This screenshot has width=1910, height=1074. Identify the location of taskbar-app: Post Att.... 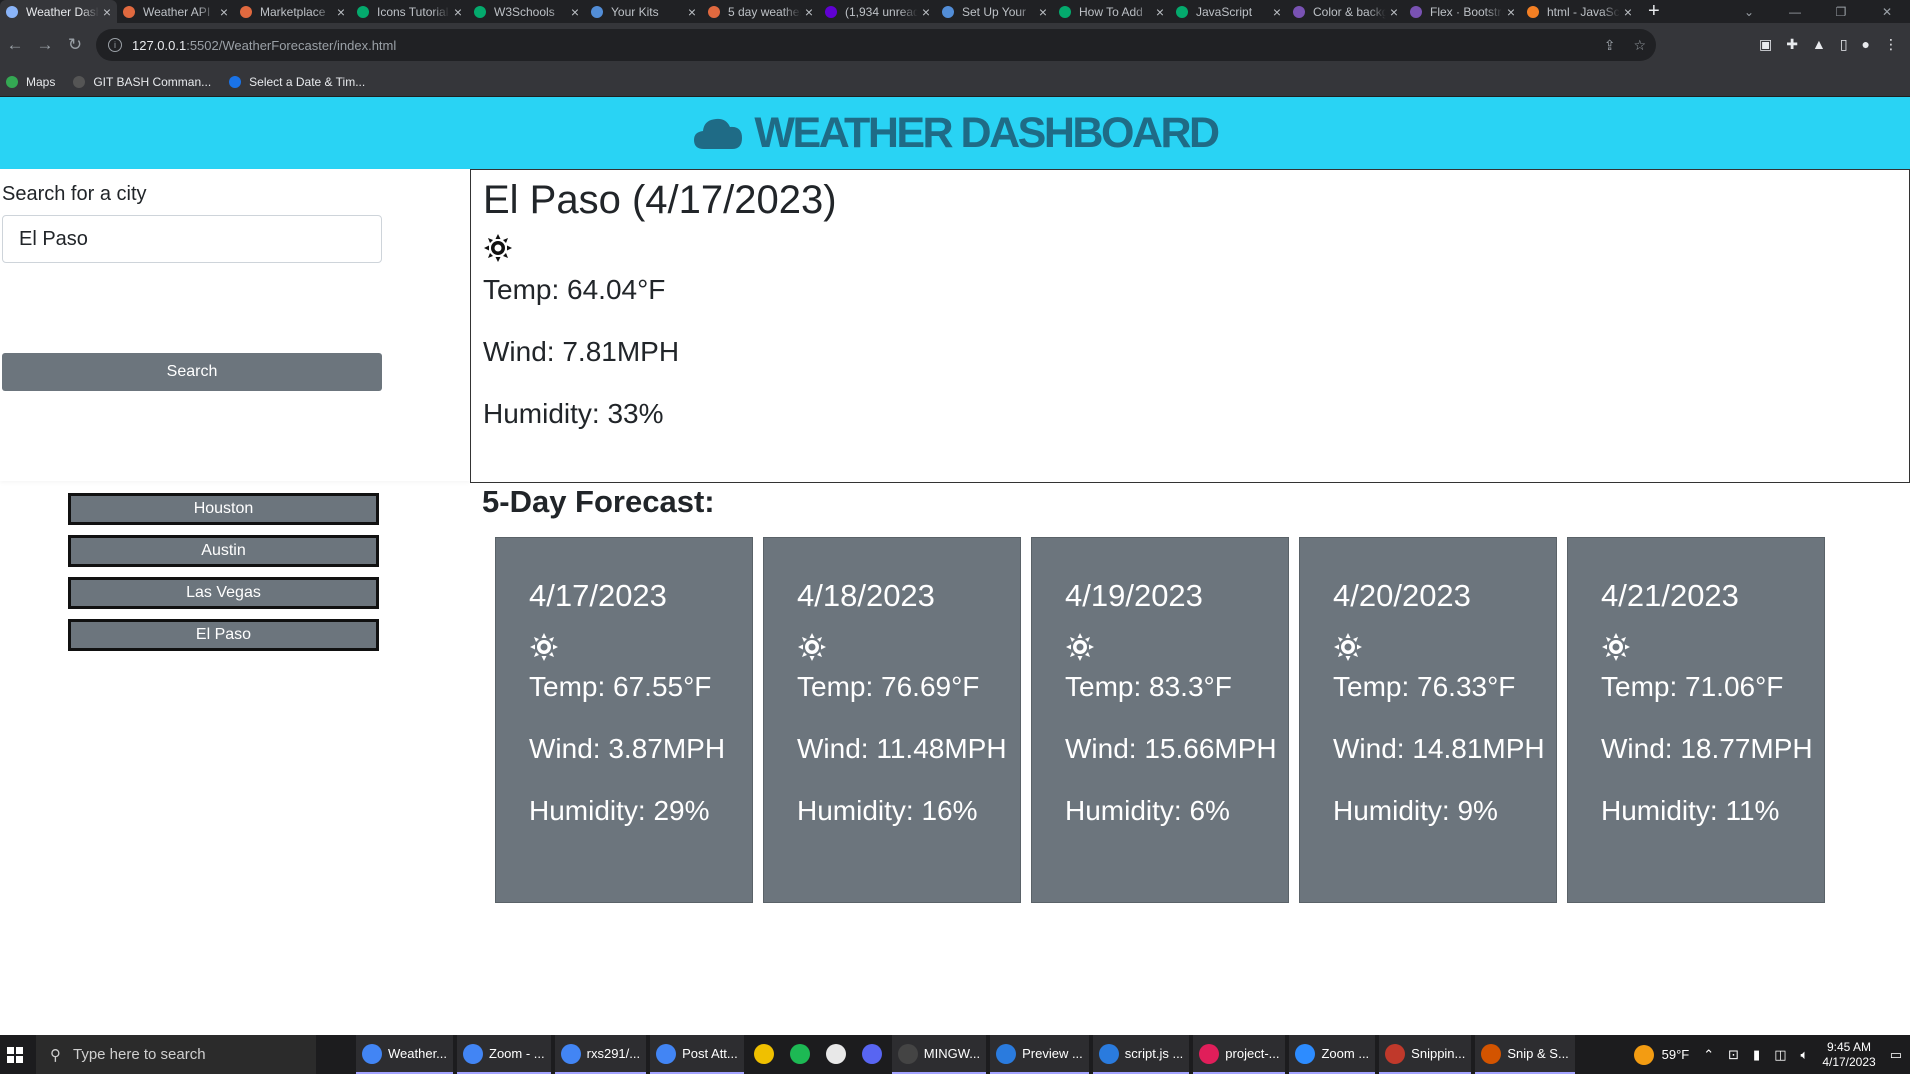
(697, 1054).